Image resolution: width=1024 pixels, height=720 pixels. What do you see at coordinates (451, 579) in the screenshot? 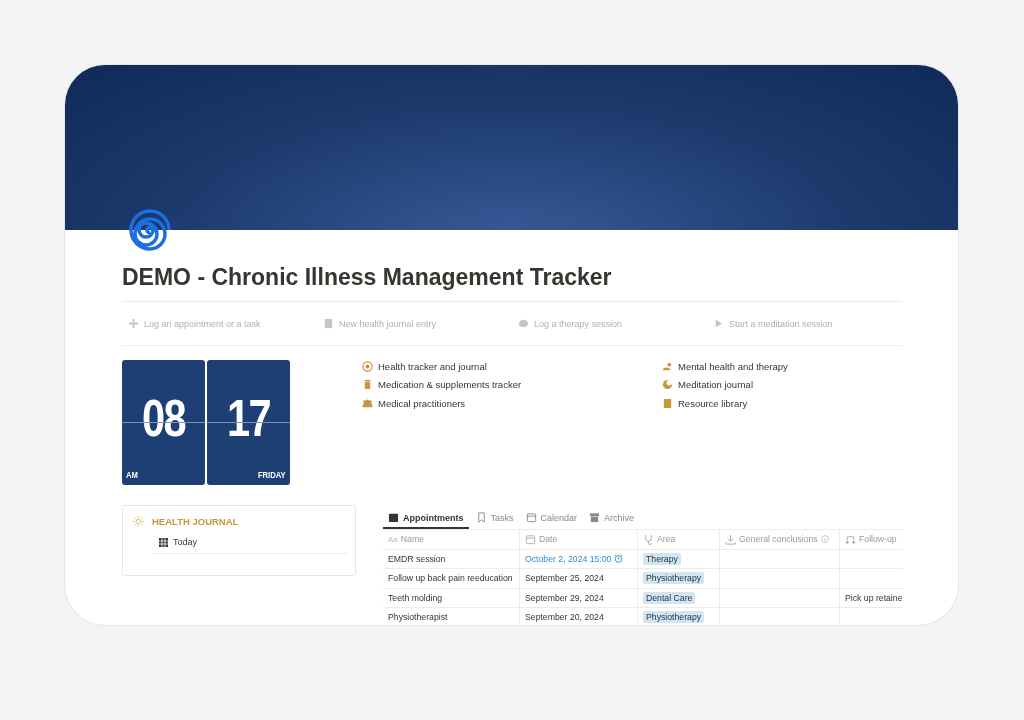
I see `table-cell: Follow up back pain reeducation` at bounding box center [451, 579].